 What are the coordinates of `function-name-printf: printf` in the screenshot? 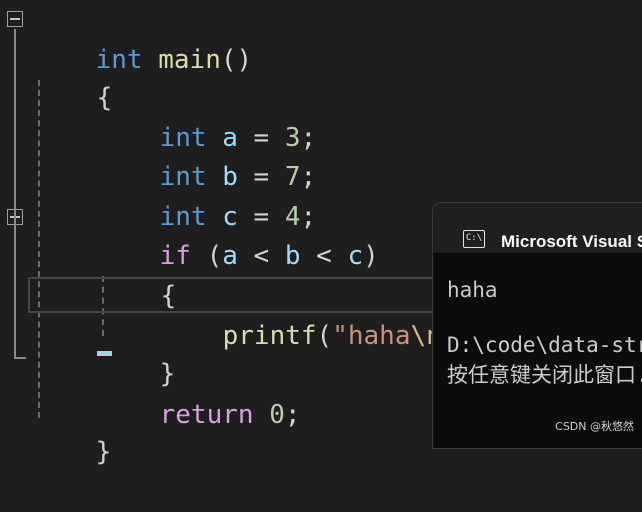 It's located at (269, 336).